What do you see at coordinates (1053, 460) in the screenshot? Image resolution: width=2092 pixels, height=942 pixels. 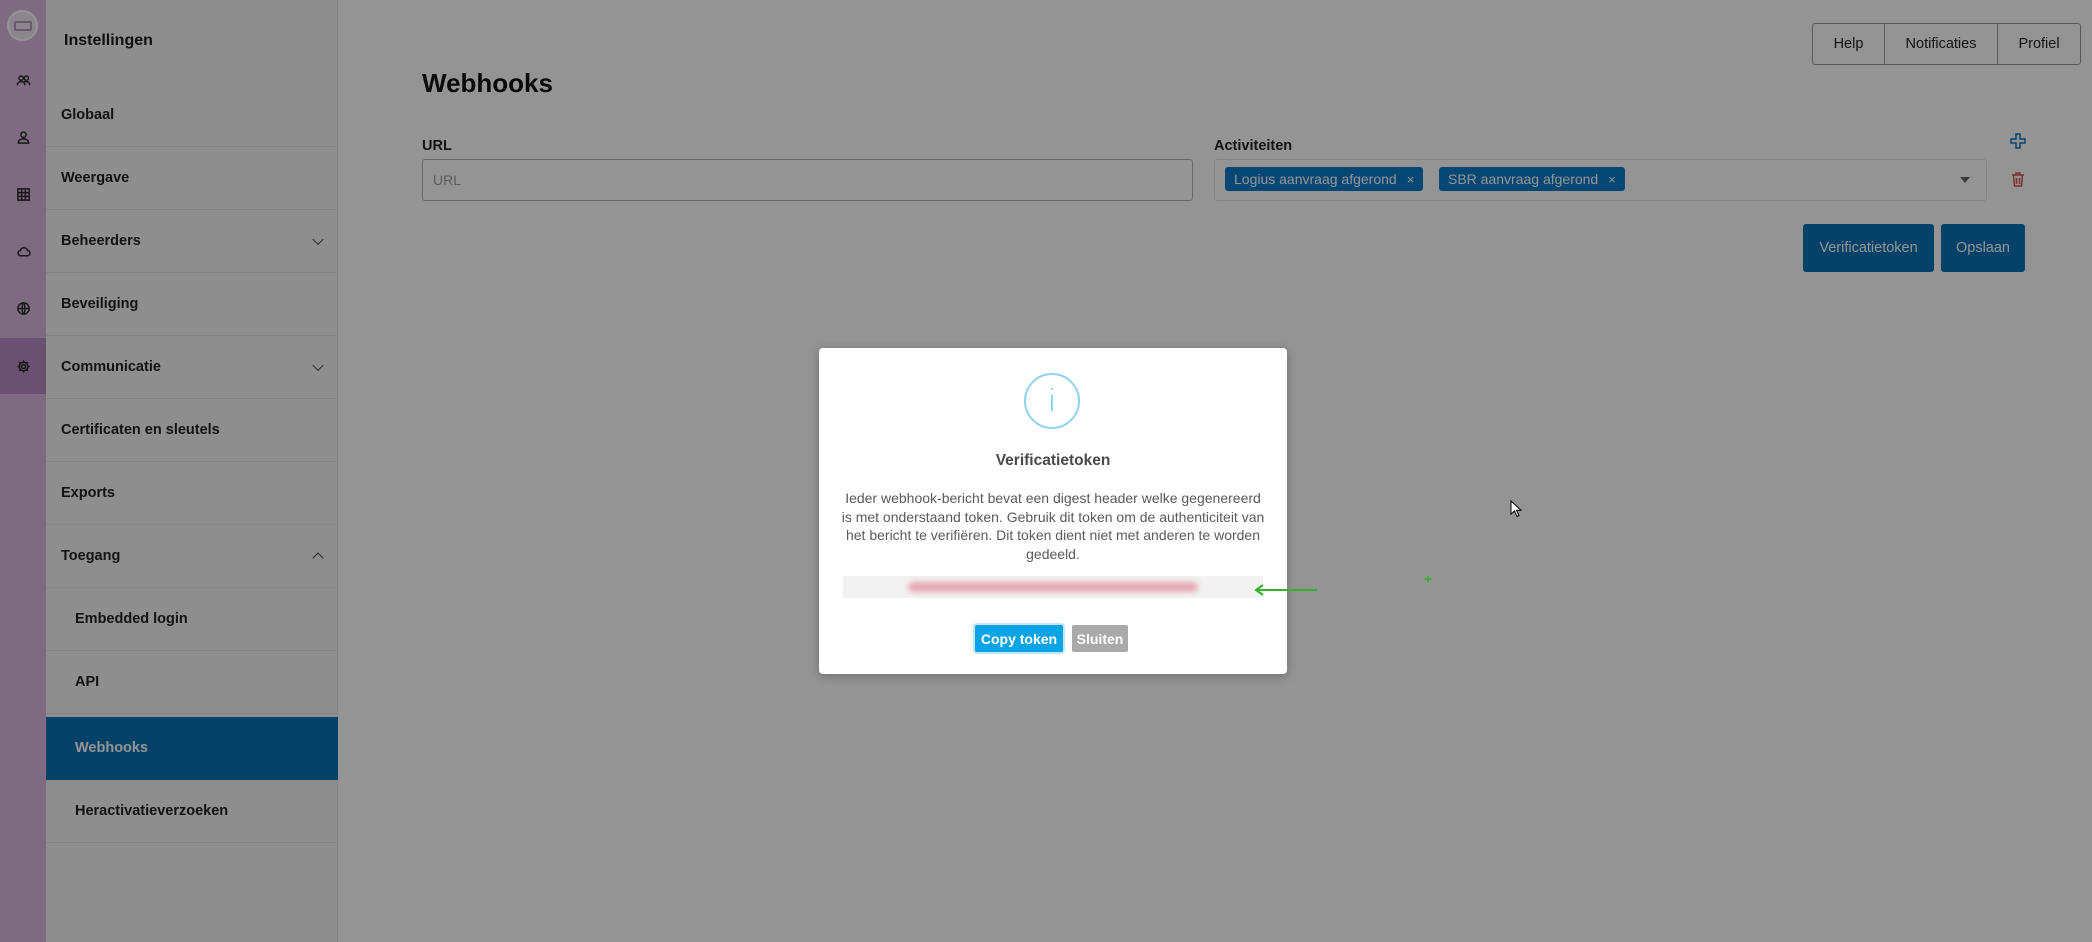 I see `dialog-title: Verificatietoken` at bounding box center [1053, 460].